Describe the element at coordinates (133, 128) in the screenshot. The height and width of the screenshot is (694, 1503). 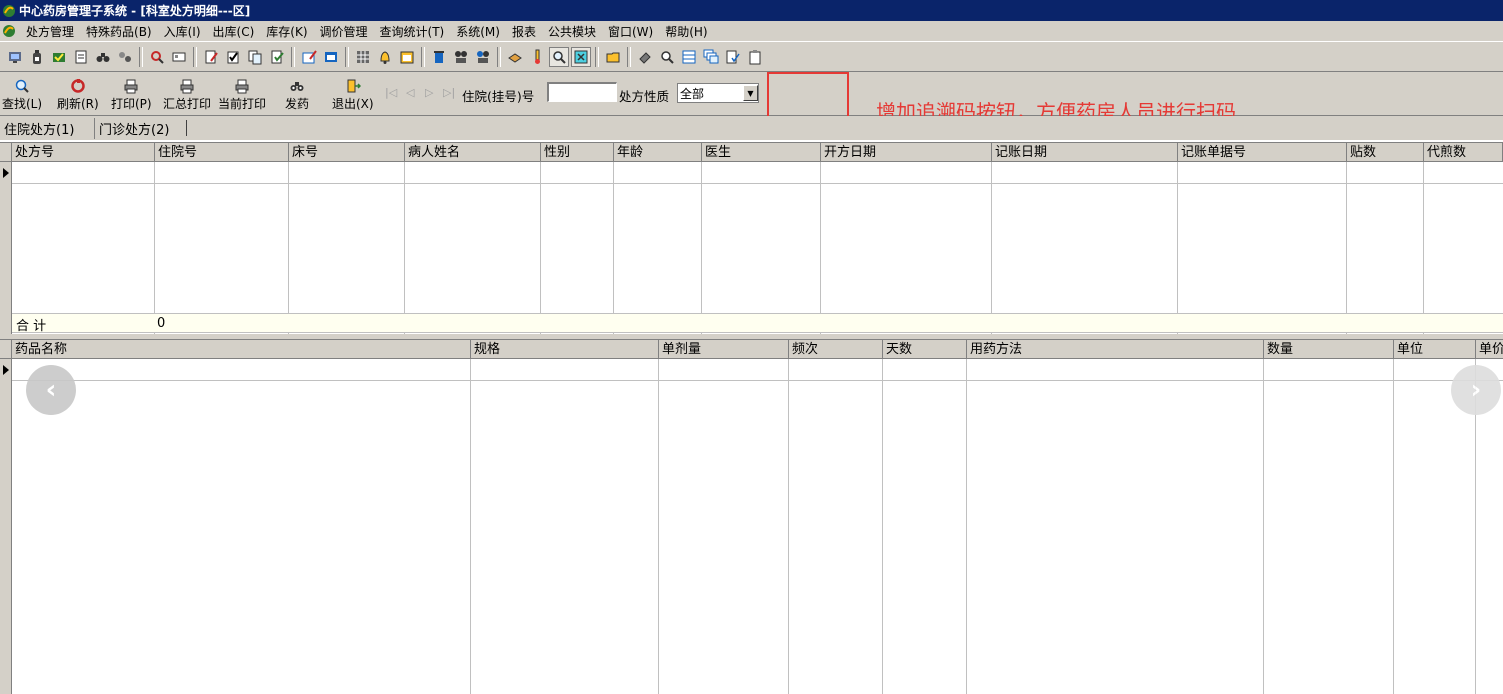
I see `tab-outpatient-rx: 门诊处方(2)` at that location.